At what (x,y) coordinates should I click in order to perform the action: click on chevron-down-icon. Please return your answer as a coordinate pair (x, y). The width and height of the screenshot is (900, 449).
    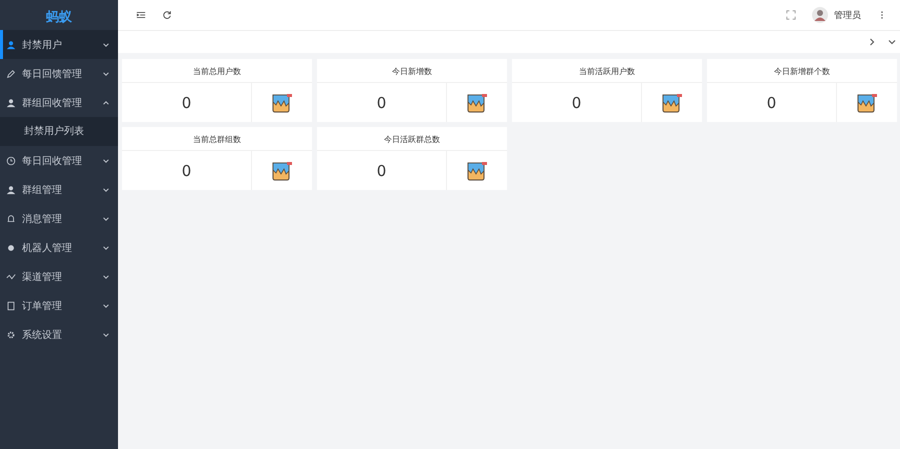
    Looking at the image, I should click on (892, 42).